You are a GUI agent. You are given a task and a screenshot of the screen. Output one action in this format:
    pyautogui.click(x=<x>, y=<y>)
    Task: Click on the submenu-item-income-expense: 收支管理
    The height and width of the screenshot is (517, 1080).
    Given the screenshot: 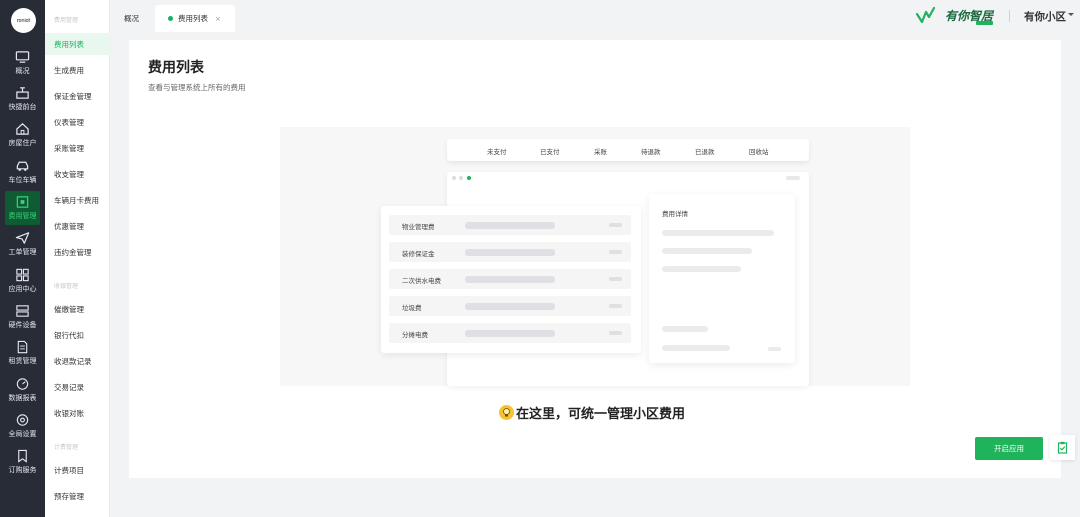 What is the action you would take?
    pyautogui.click(x=77, y=174)
    